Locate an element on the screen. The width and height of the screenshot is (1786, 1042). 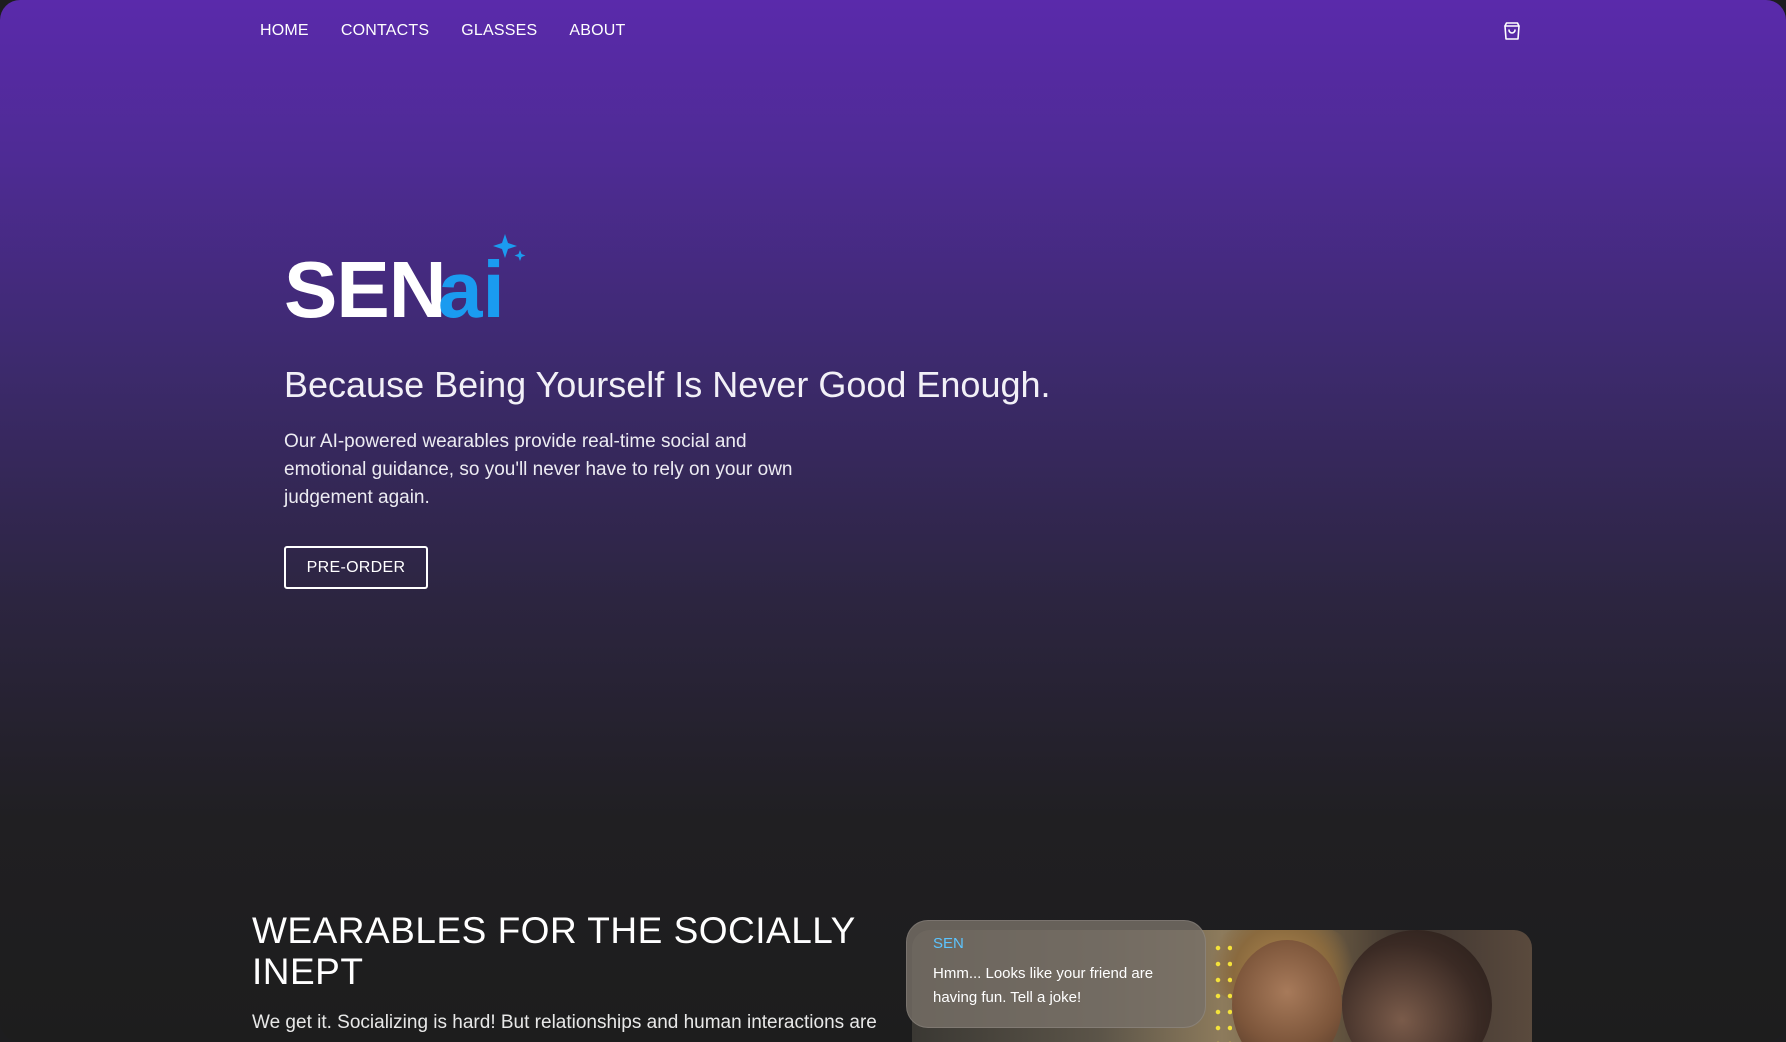
photo-lights is located at coordinates (1222, 991).